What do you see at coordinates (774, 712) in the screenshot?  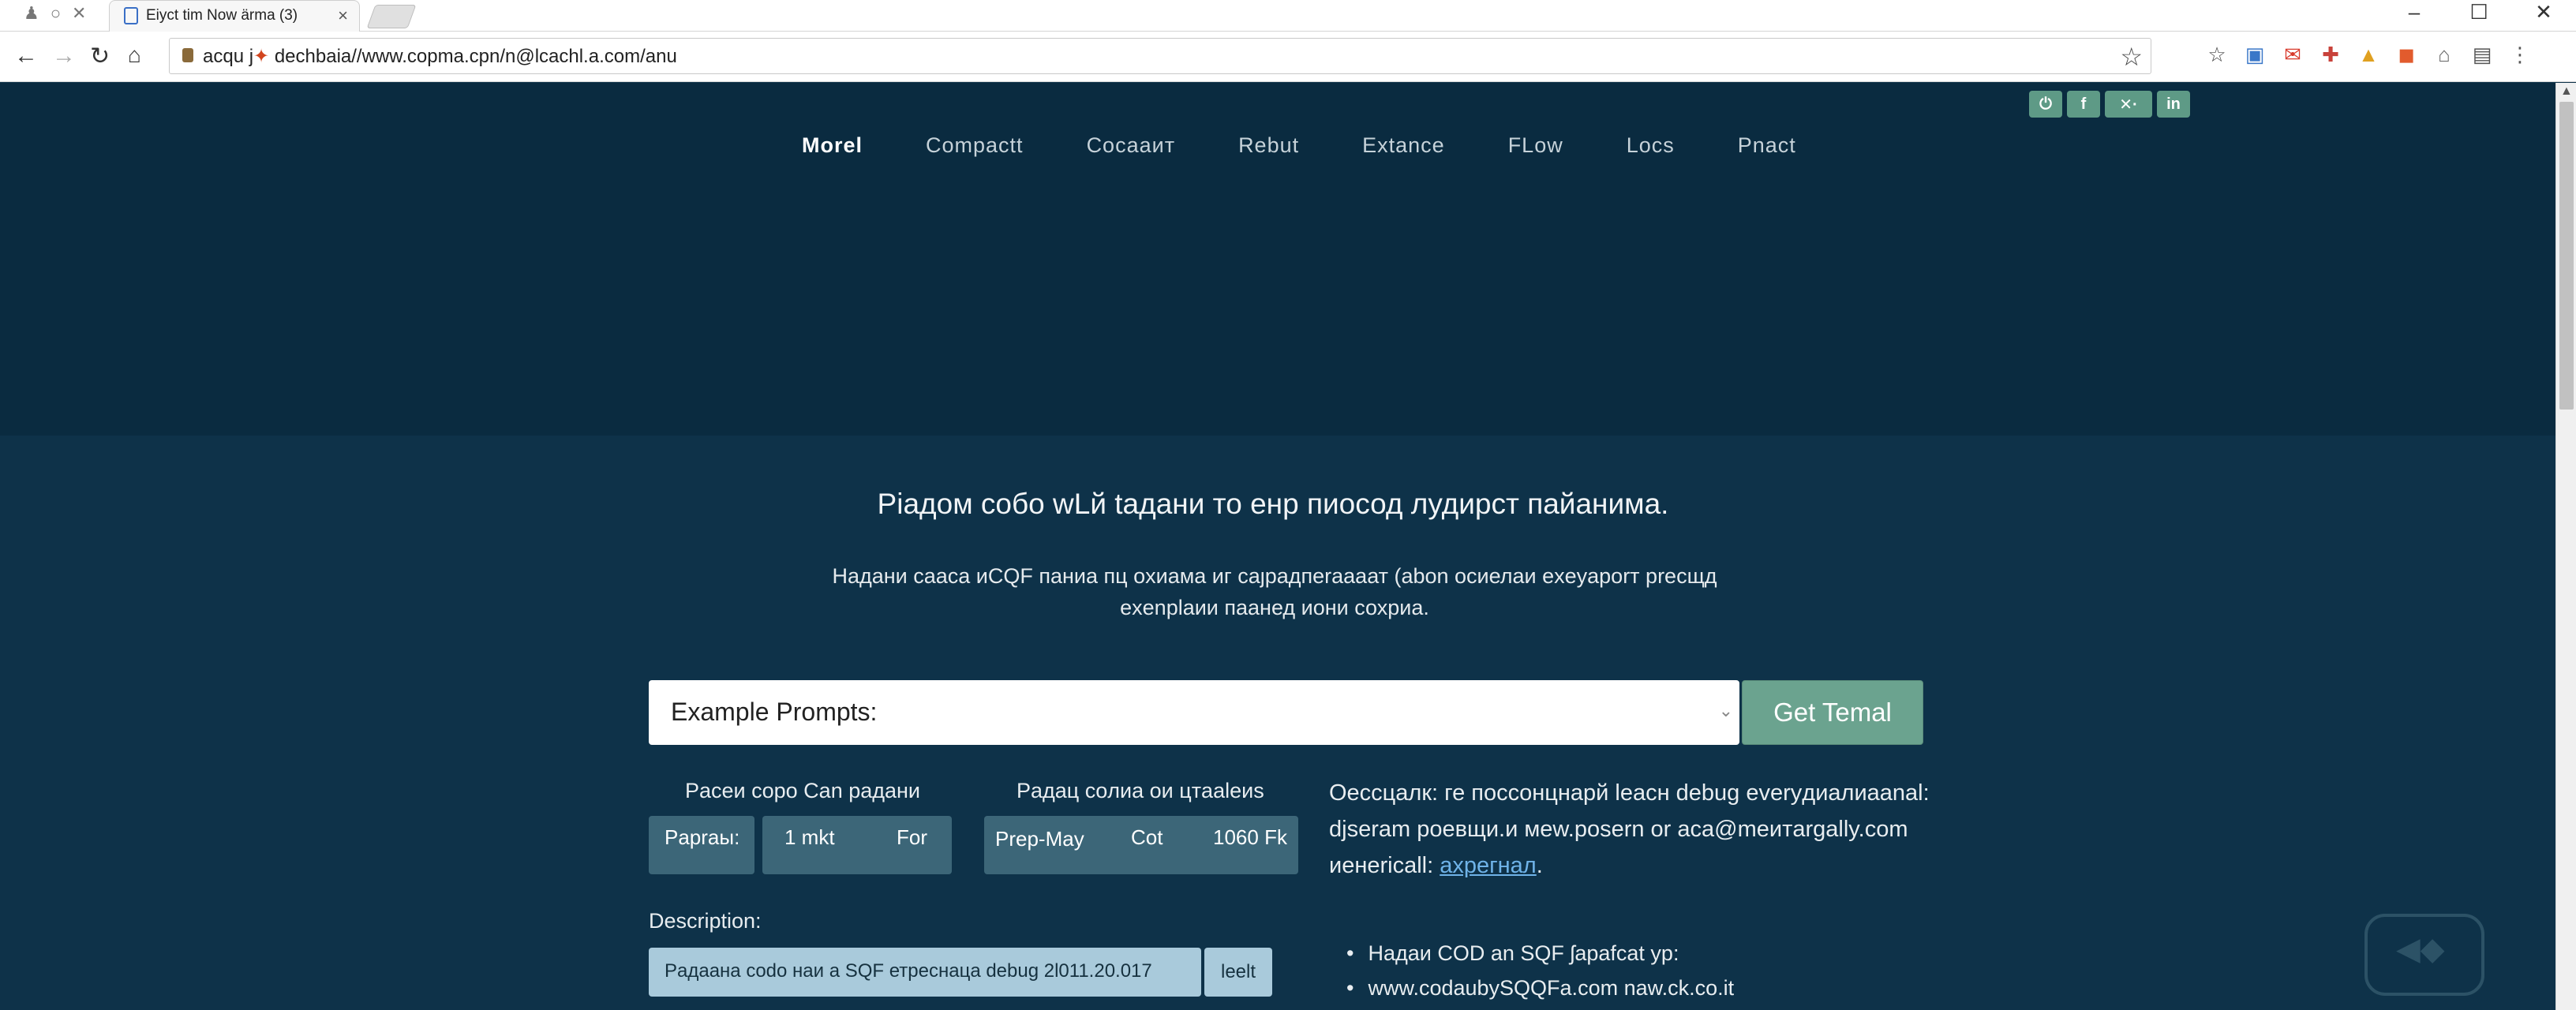 I see `example-prompts-label: Example Prompts:` at bounding box center [774, 712].